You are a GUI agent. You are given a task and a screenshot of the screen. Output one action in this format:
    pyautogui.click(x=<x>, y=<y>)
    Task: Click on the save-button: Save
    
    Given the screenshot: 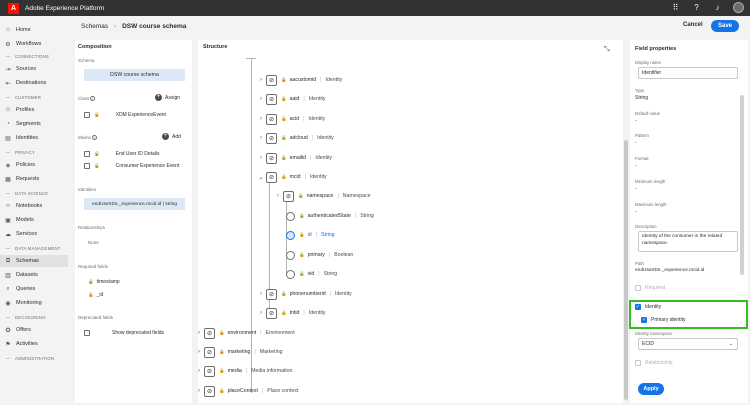 What is the action you would take?
    pyautogui.click(x=725, y=26)
    